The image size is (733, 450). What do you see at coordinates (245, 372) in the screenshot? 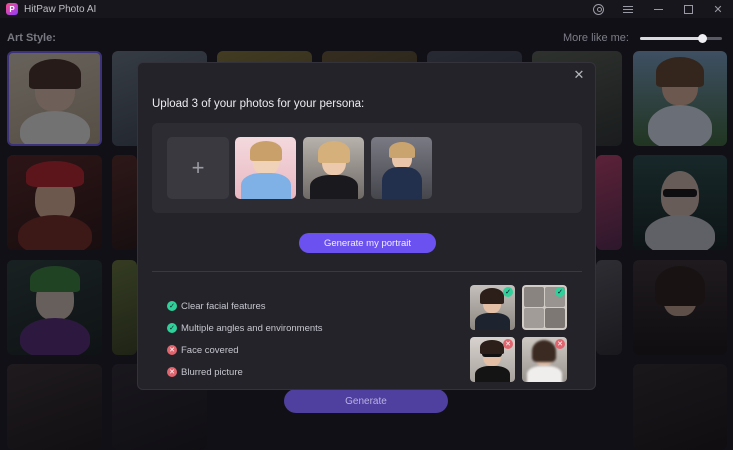
I see `guideline-item: ✕ Blurred picture` at bounding box center [245, 372].